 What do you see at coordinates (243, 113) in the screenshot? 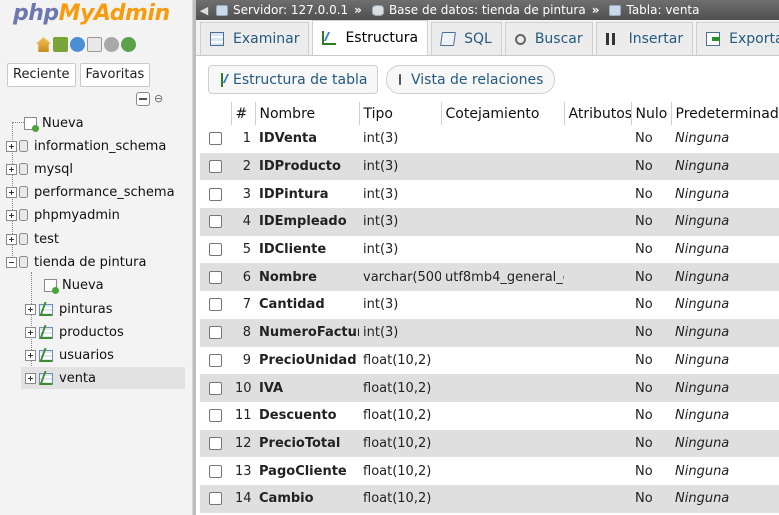
I see `column-header-number: #` at bounding box center [243, 113].